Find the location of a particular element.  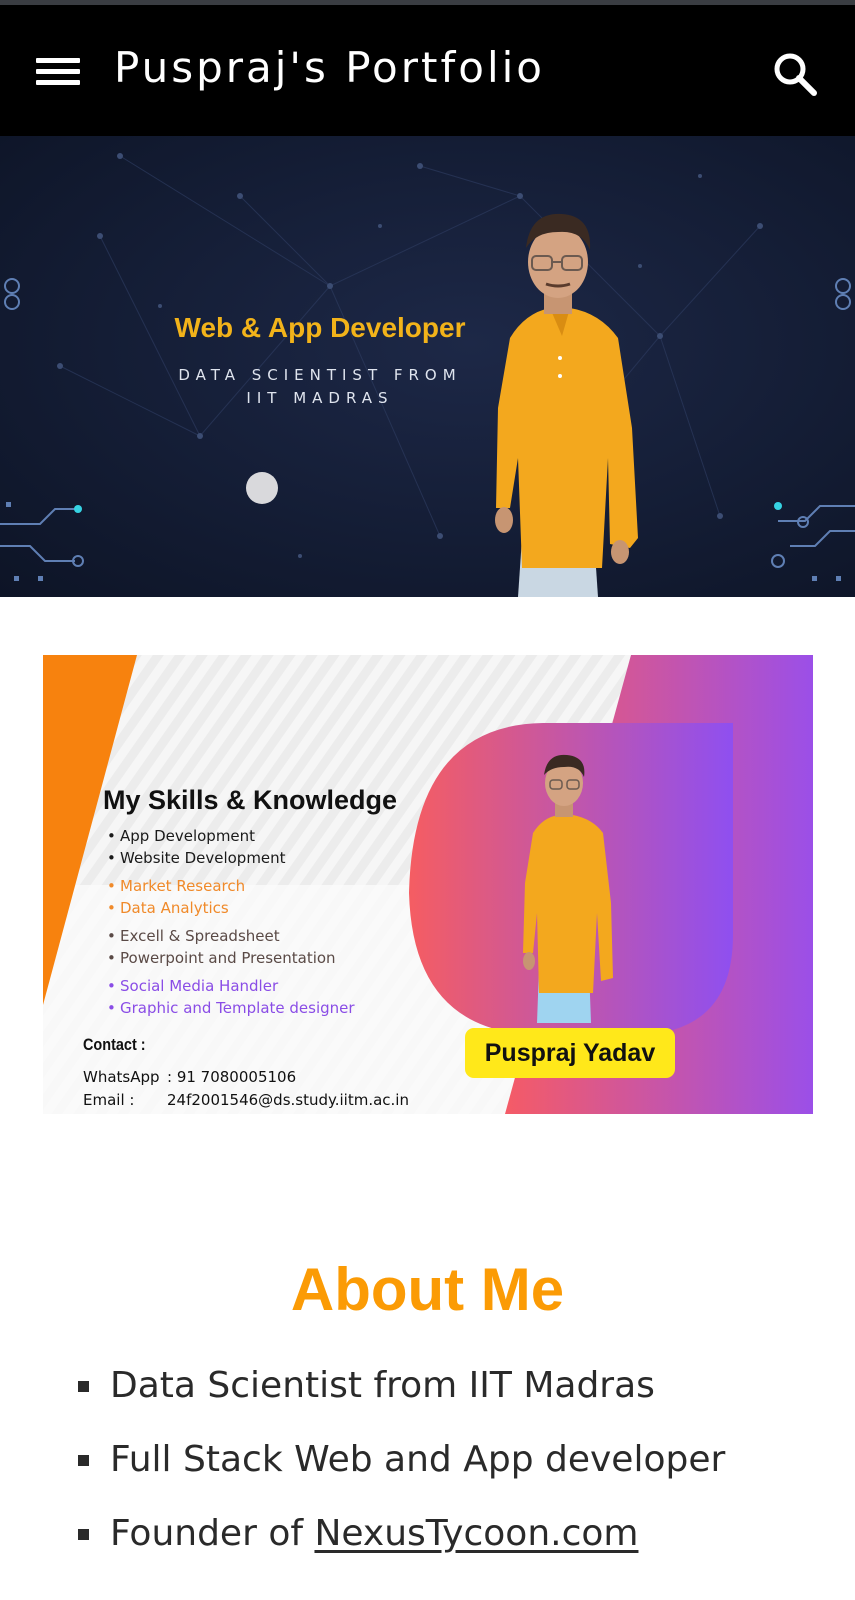

skill-item: Website Development is located at coordinates (231, 858).